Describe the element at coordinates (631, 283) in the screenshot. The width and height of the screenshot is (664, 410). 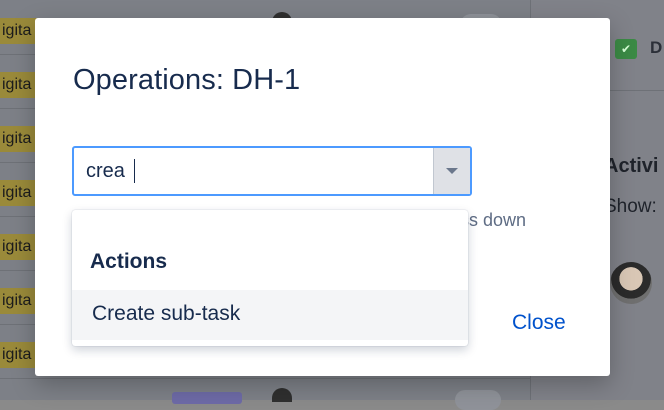
I see `avatar` at that location.